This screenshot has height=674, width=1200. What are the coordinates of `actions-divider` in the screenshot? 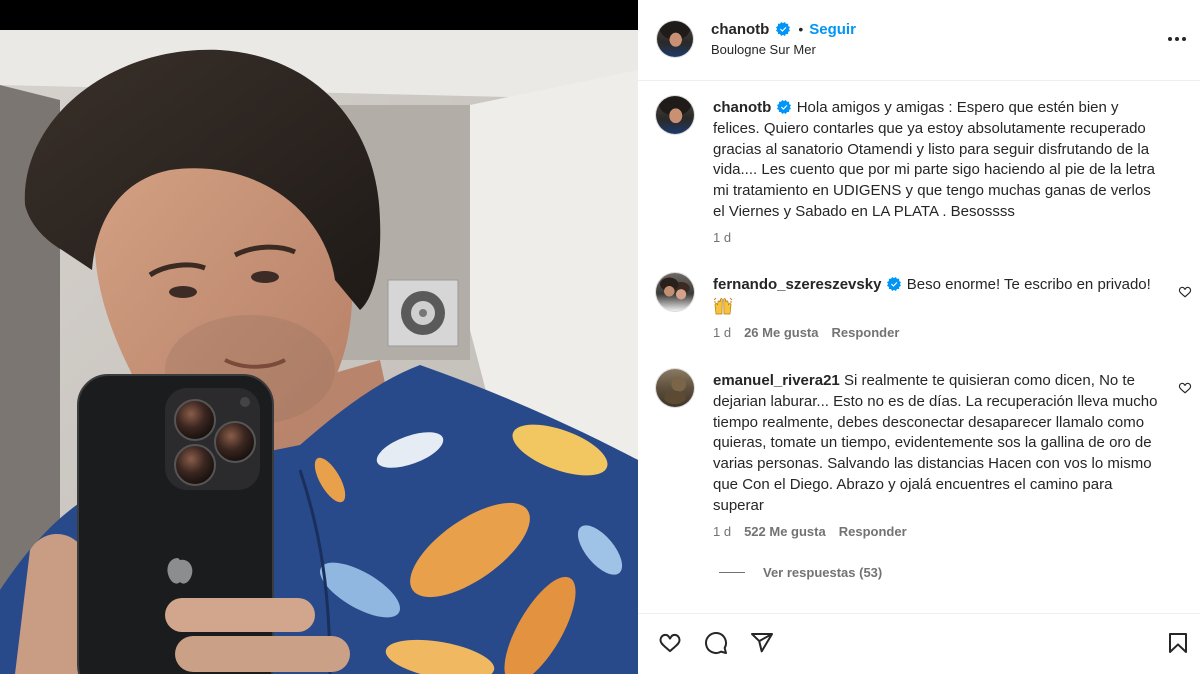 It's located at (919, 613).